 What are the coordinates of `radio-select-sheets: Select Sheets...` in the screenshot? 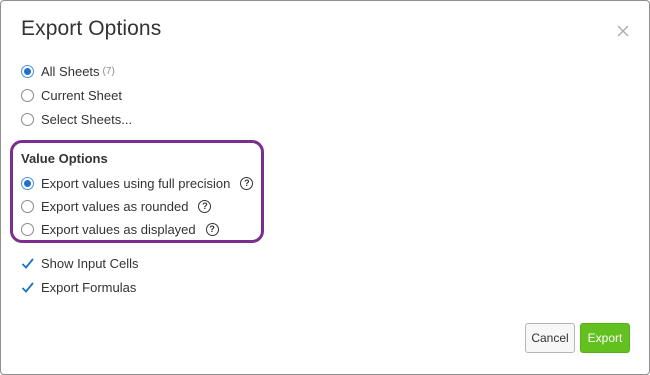 It's located at (76, 119).